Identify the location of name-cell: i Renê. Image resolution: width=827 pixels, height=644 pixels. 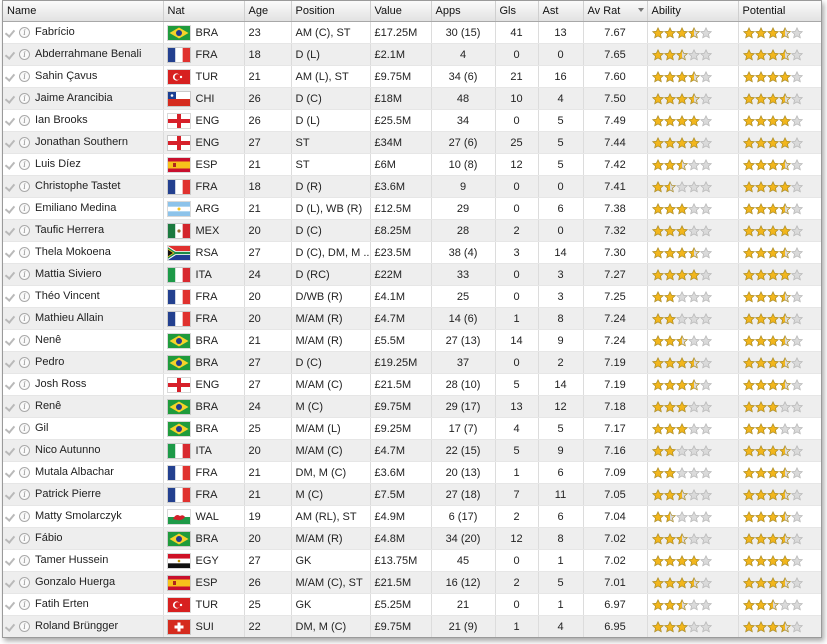
(83, 406).